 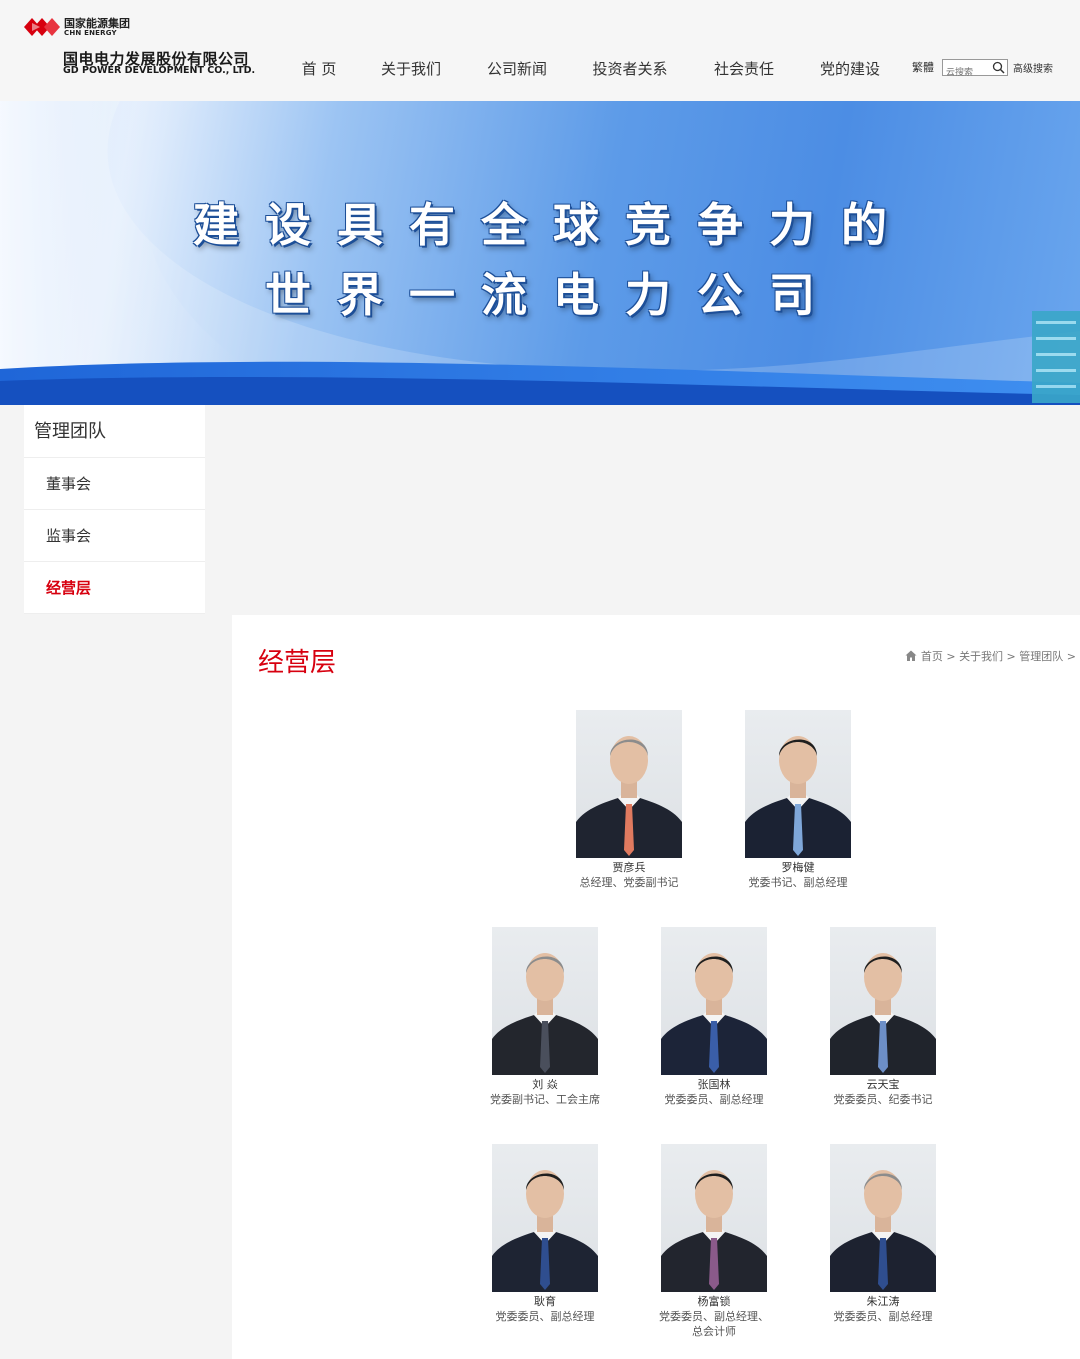 What do you see at coordinates (714, 1301) in the screenshot?
I see `person-name: 杨富锁` at bounding box center [714, 1301].